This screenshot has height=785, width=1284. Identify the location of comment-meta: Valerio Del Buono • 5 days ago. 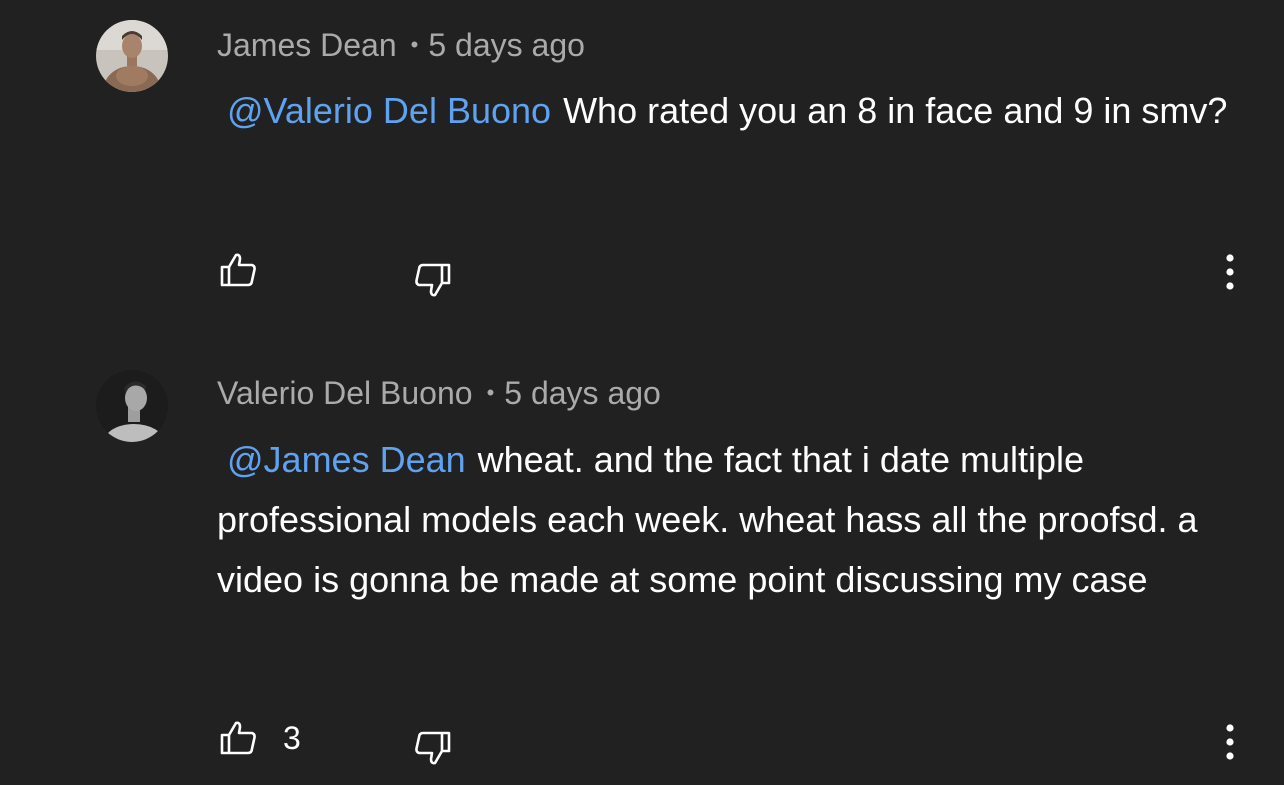
(439, 393).